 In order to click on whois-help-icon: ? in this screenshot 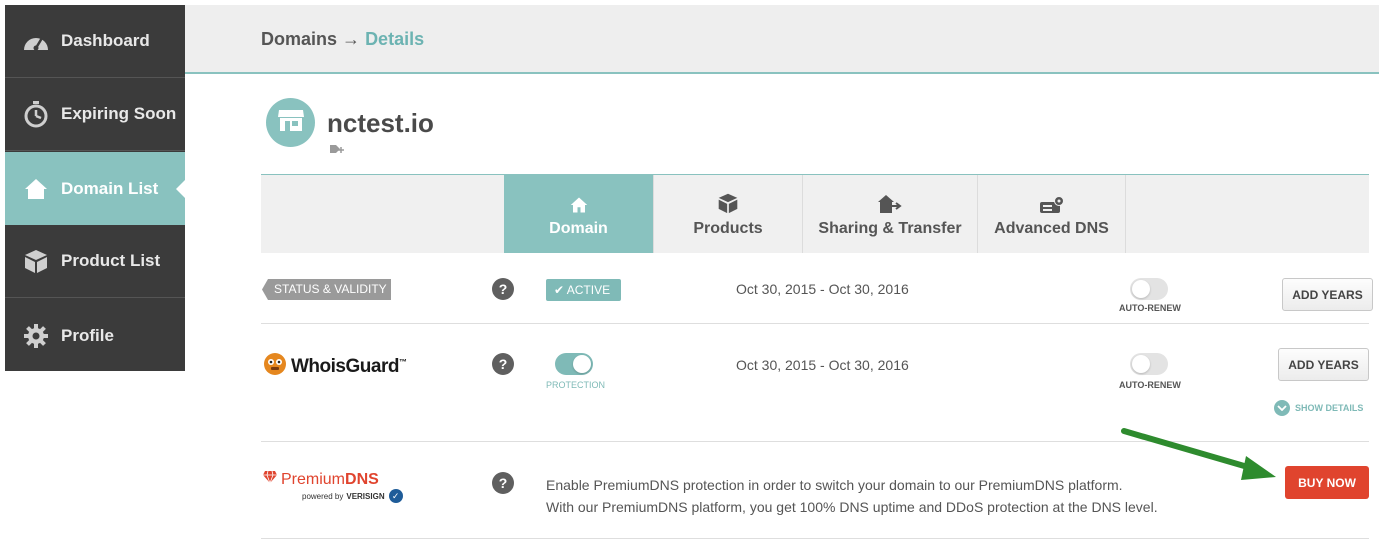, I will do `click(503, 364)`.